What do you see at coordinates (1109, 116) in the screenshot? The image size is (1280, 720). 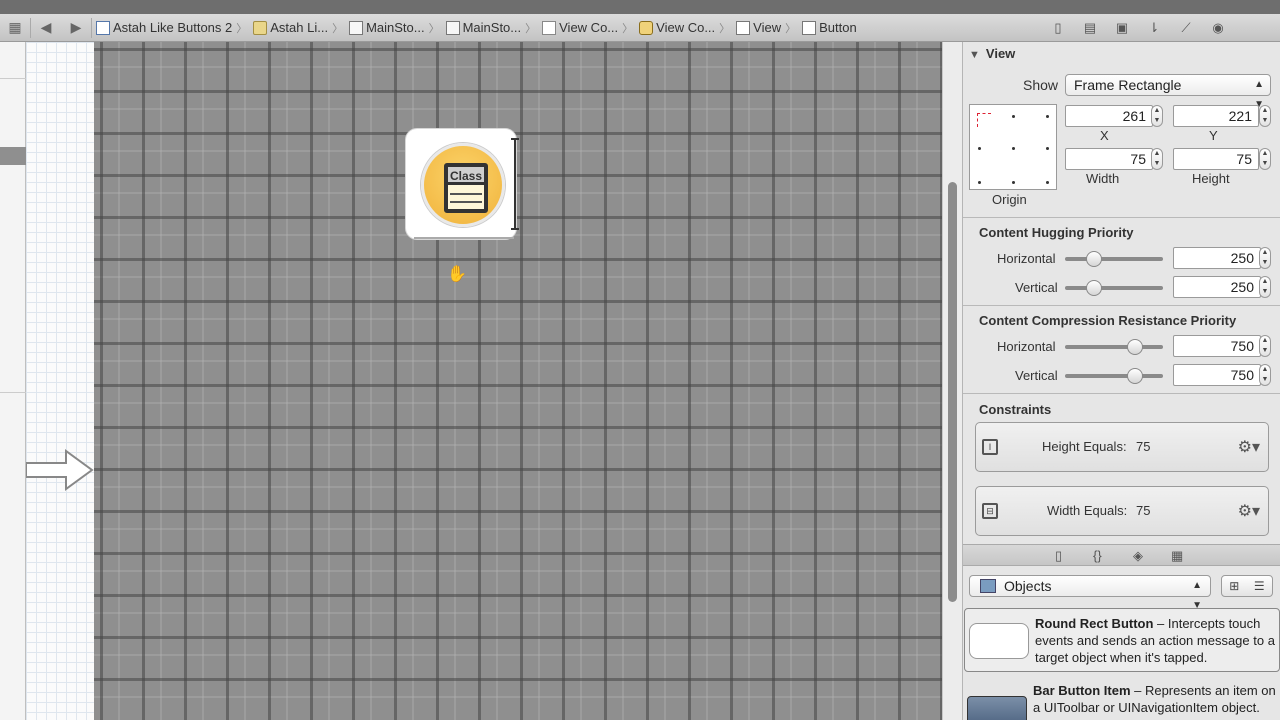 I see `x-field: 261` at bounding box center [1109, 116].